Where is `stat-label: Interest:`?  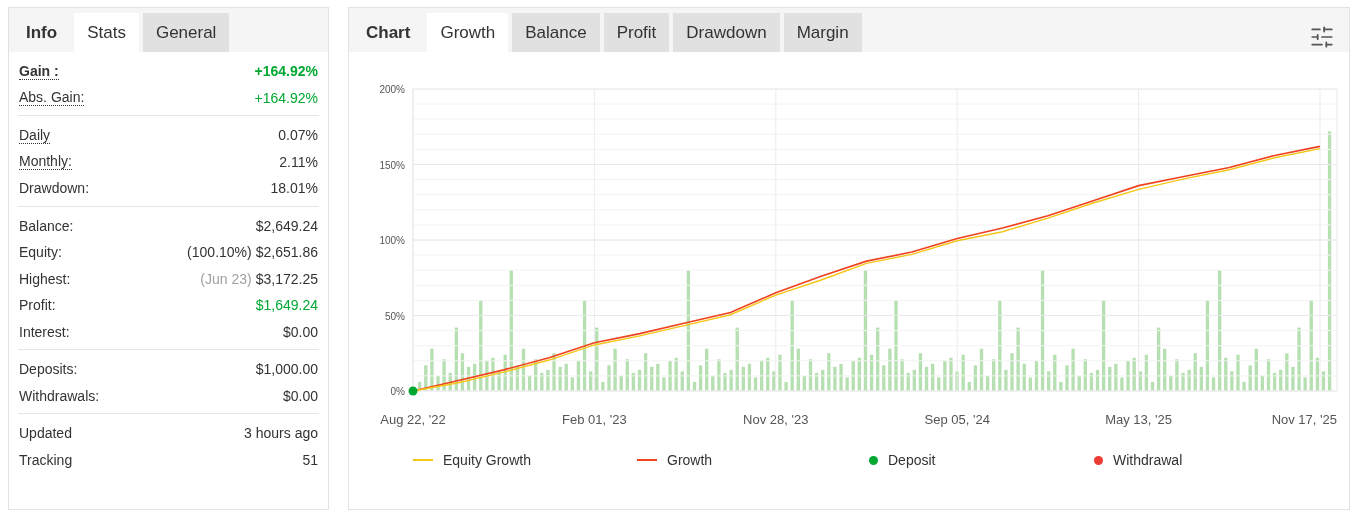
stat-label: Interest: is located at coordinates (44, 331).